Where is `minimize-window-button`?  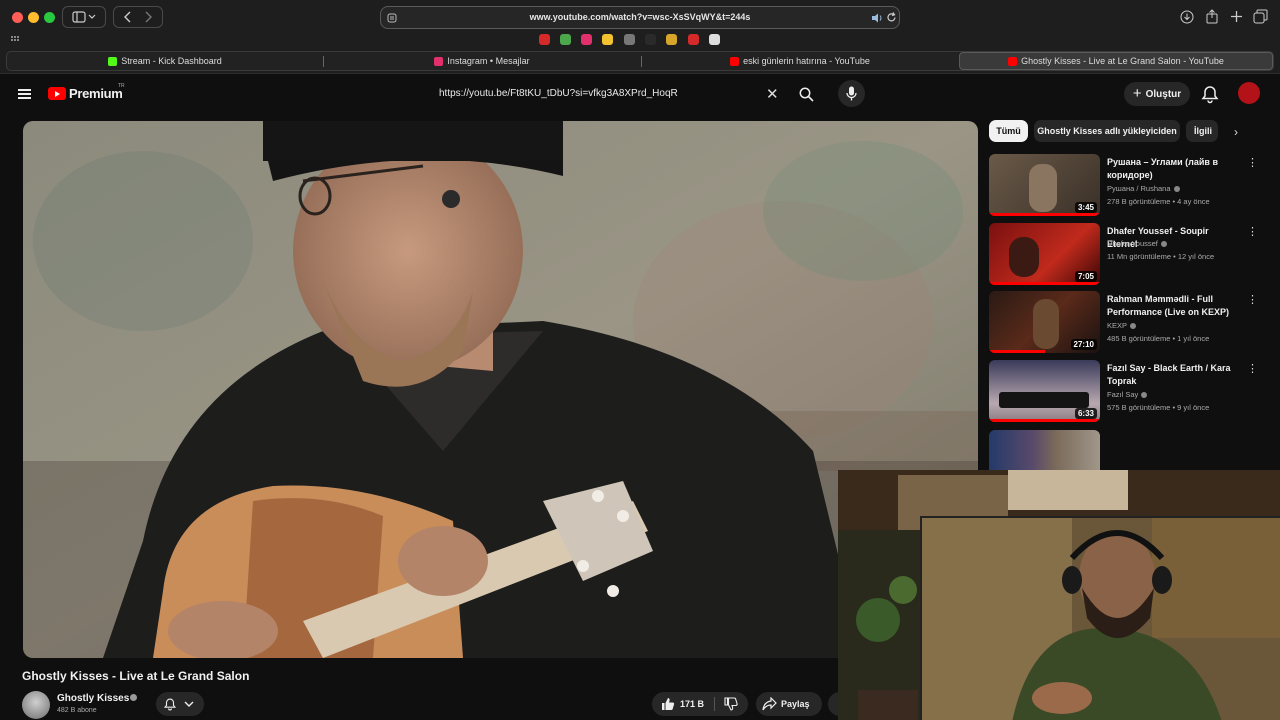
minimize-window-button is located at coordinates (33, 17).